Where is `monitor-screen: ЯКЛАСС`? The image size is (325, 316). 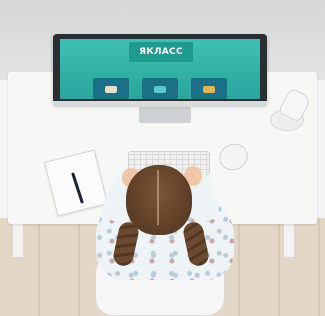 monitor-screen: ЯКЛАСС is located at coordinates (160, 69).